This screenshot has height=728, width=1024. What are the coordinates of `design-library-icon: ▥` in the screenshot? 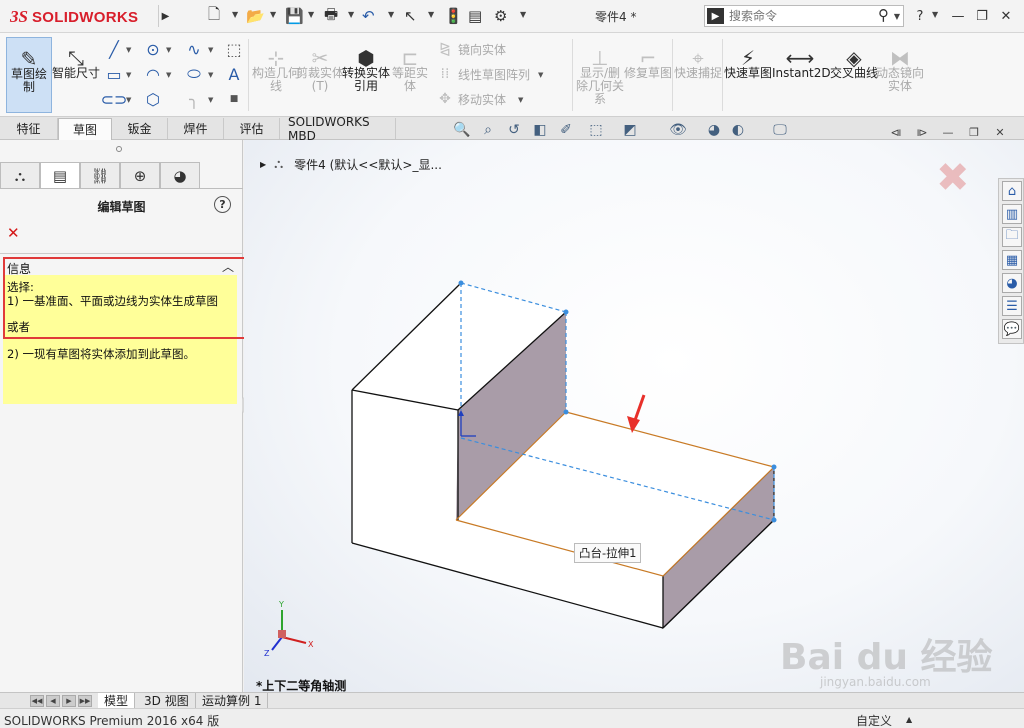 It's located at (1012, 214).